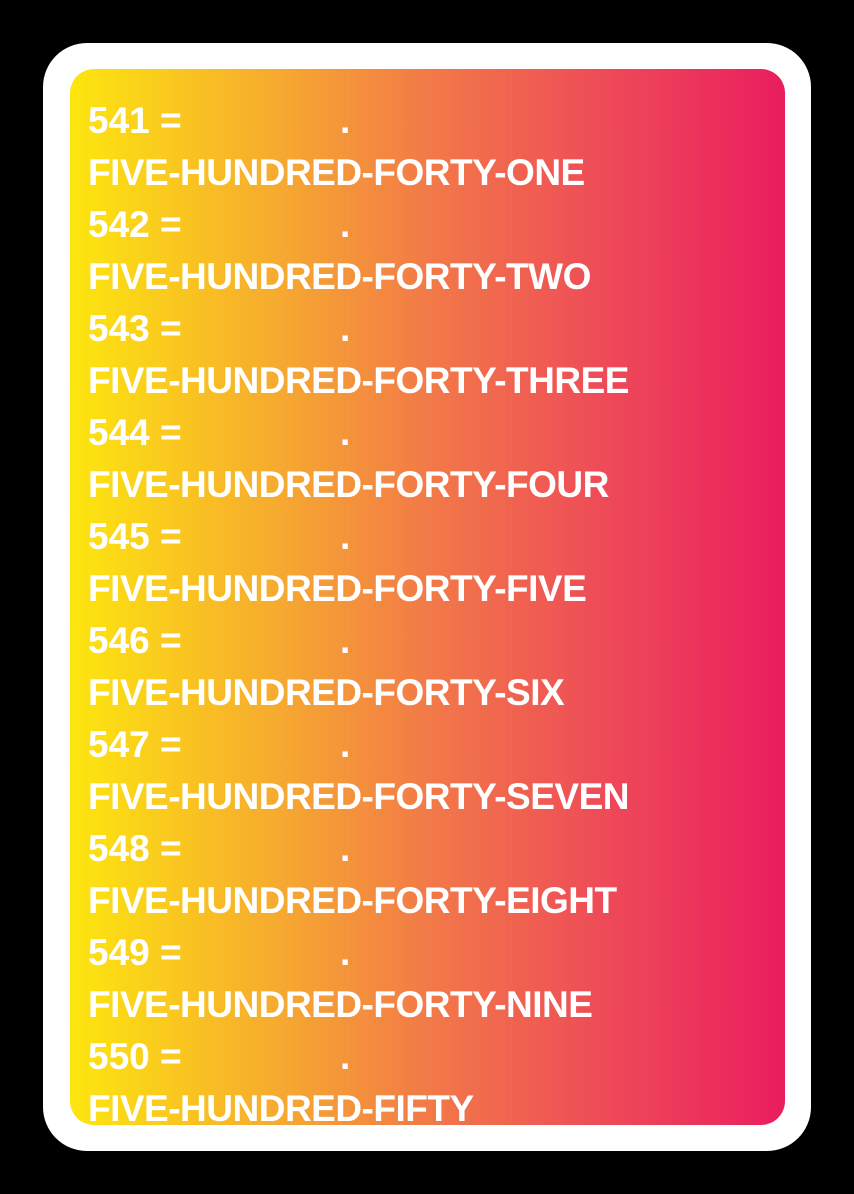 This screenshot has width=854, height=1194. Describe the element at coordinates (135, 224) in the screenshot. I see `number-equation: 542 =` at that location.